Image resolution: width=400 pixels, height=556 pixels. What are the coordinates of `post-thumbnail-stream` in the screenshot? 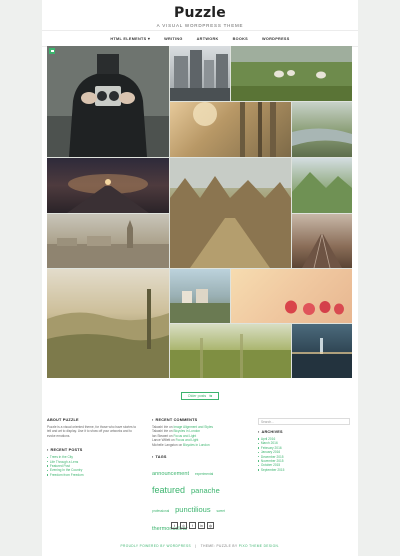 It's located at (322, 129).